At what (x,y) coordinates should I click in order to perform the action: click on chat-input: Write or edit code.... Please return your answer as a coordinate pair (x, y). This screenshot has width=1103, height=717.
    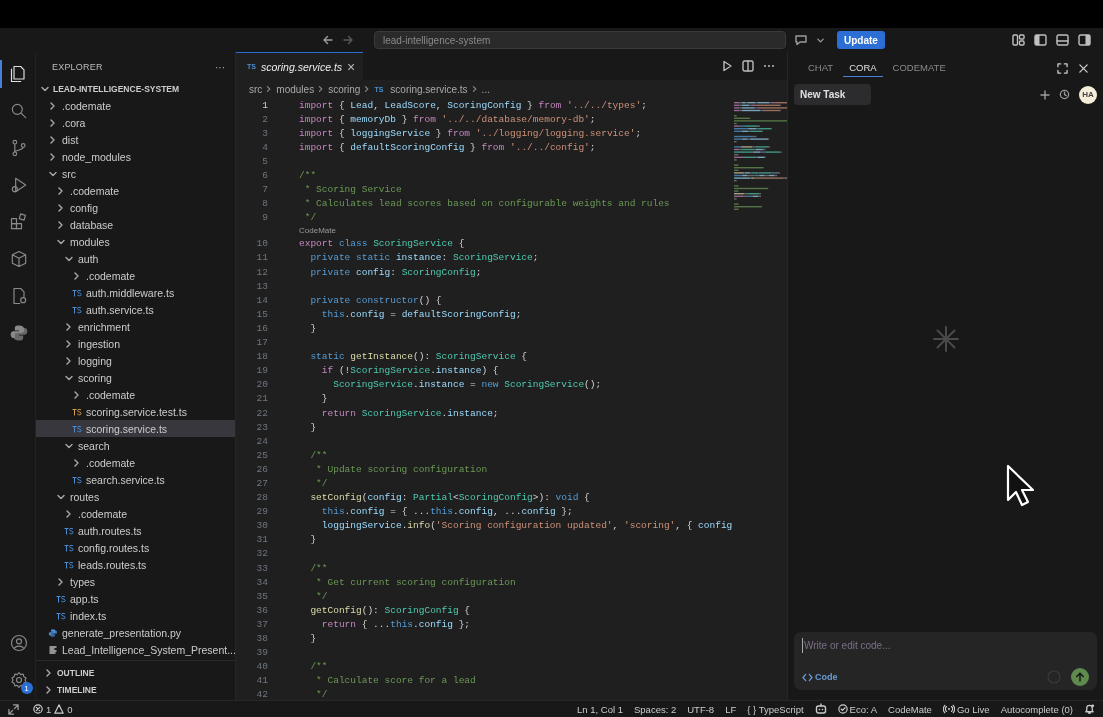
    Looking at the image, I should click on (945, 645).